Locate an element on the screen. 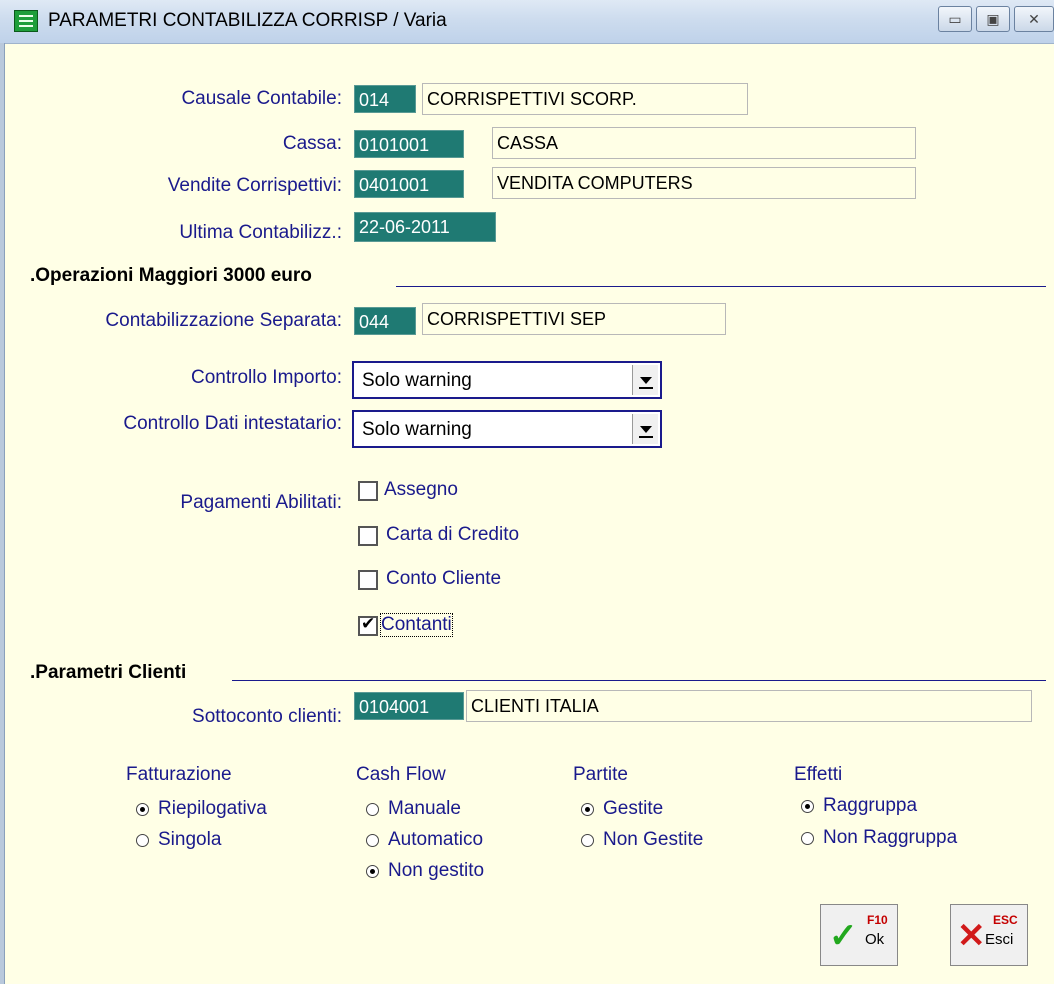  causale-desc-field: CORRISPETTIVI SCORP. is located at coordinates (585, 99).